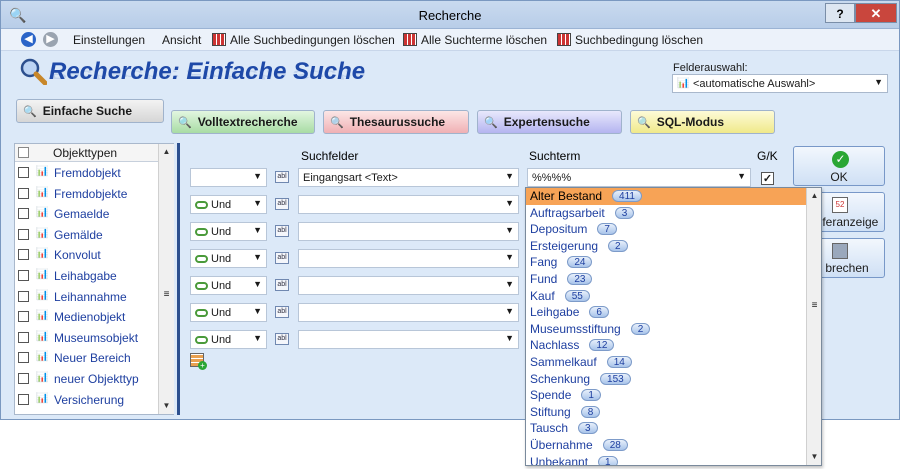 Image resolution: width=900 pixels, height=469 pixels. What do you see at coordinates (178, 279) in the screenshot?
I see `panel-divider` at bounding box center [178, 279].